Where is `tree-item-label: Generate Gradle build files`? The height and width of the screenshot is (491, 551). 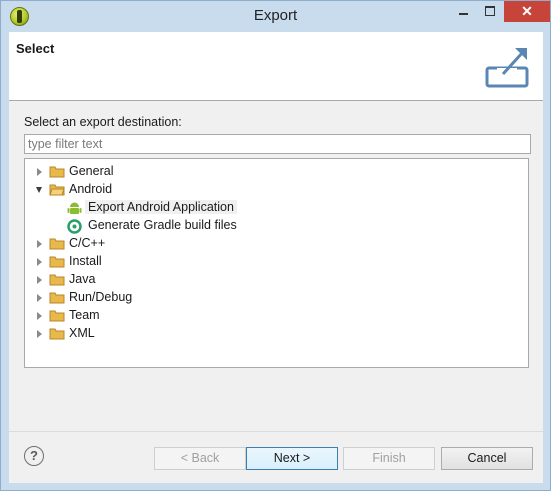
tree-item-label: Generate Gradle build files is located at coordinates (162, 225).